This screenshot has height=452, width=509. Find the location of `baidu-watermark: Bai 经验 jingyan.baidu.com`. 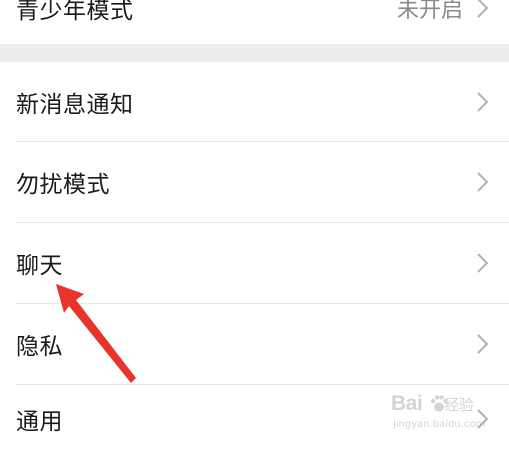

baidu-watermark: Bai 经验 jingyan.baidu.com is located at coordinates (441, 415).